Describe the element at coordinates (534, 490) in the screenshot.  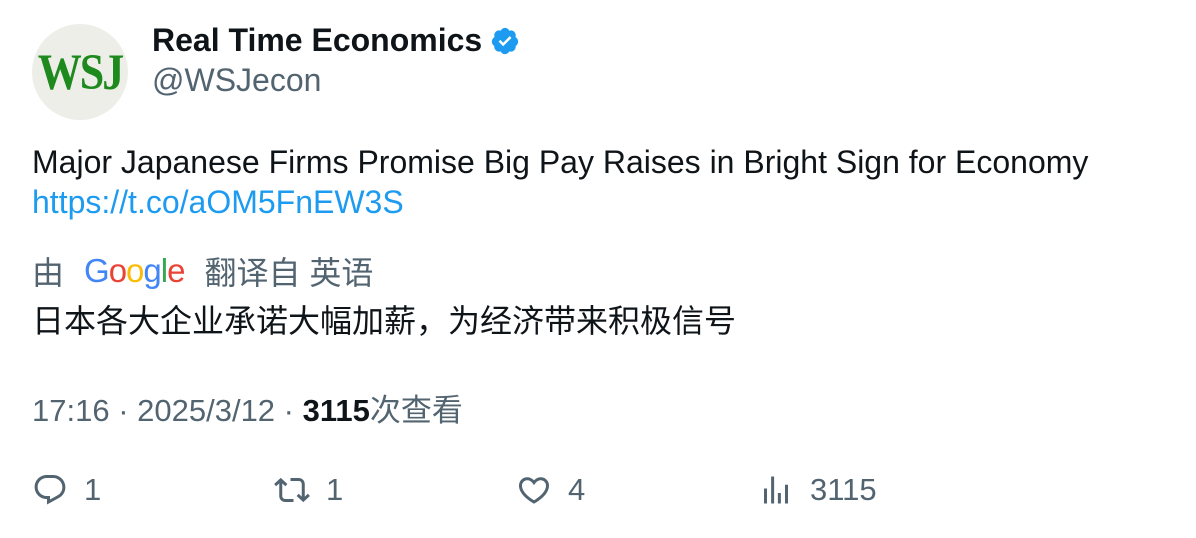
I see `heart-icon` at that location.